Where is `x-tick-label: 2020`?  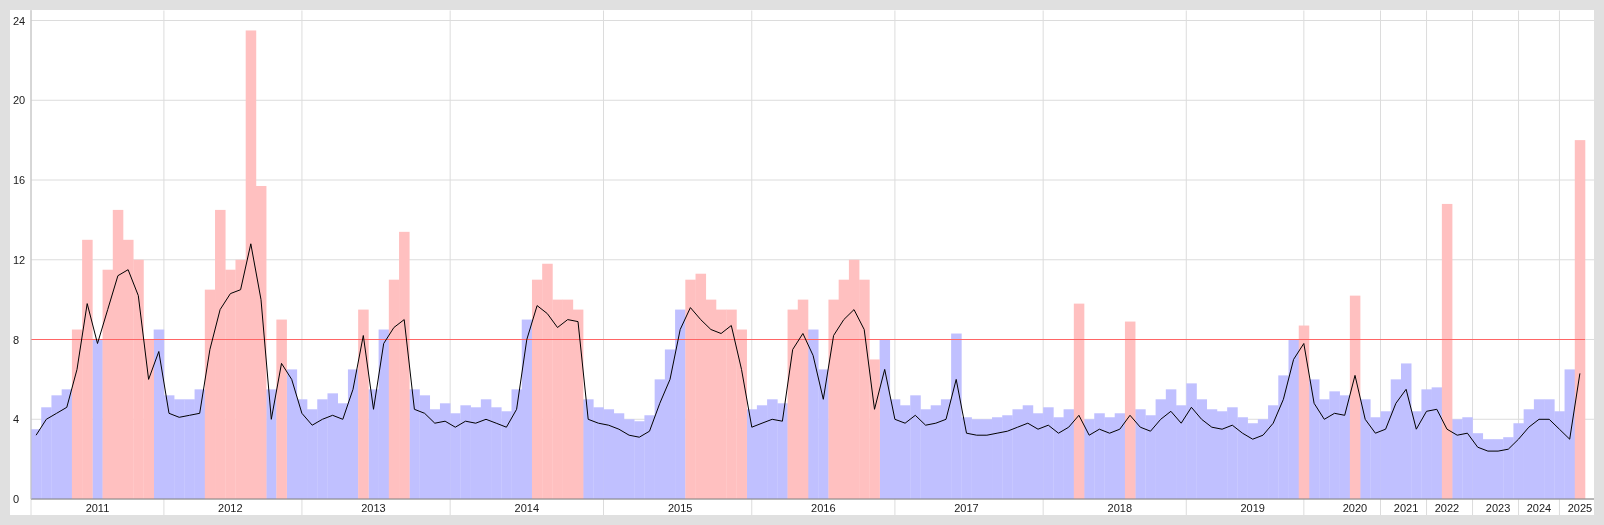 x-tick-label: 2020 is located at coordinates (1355, 508).